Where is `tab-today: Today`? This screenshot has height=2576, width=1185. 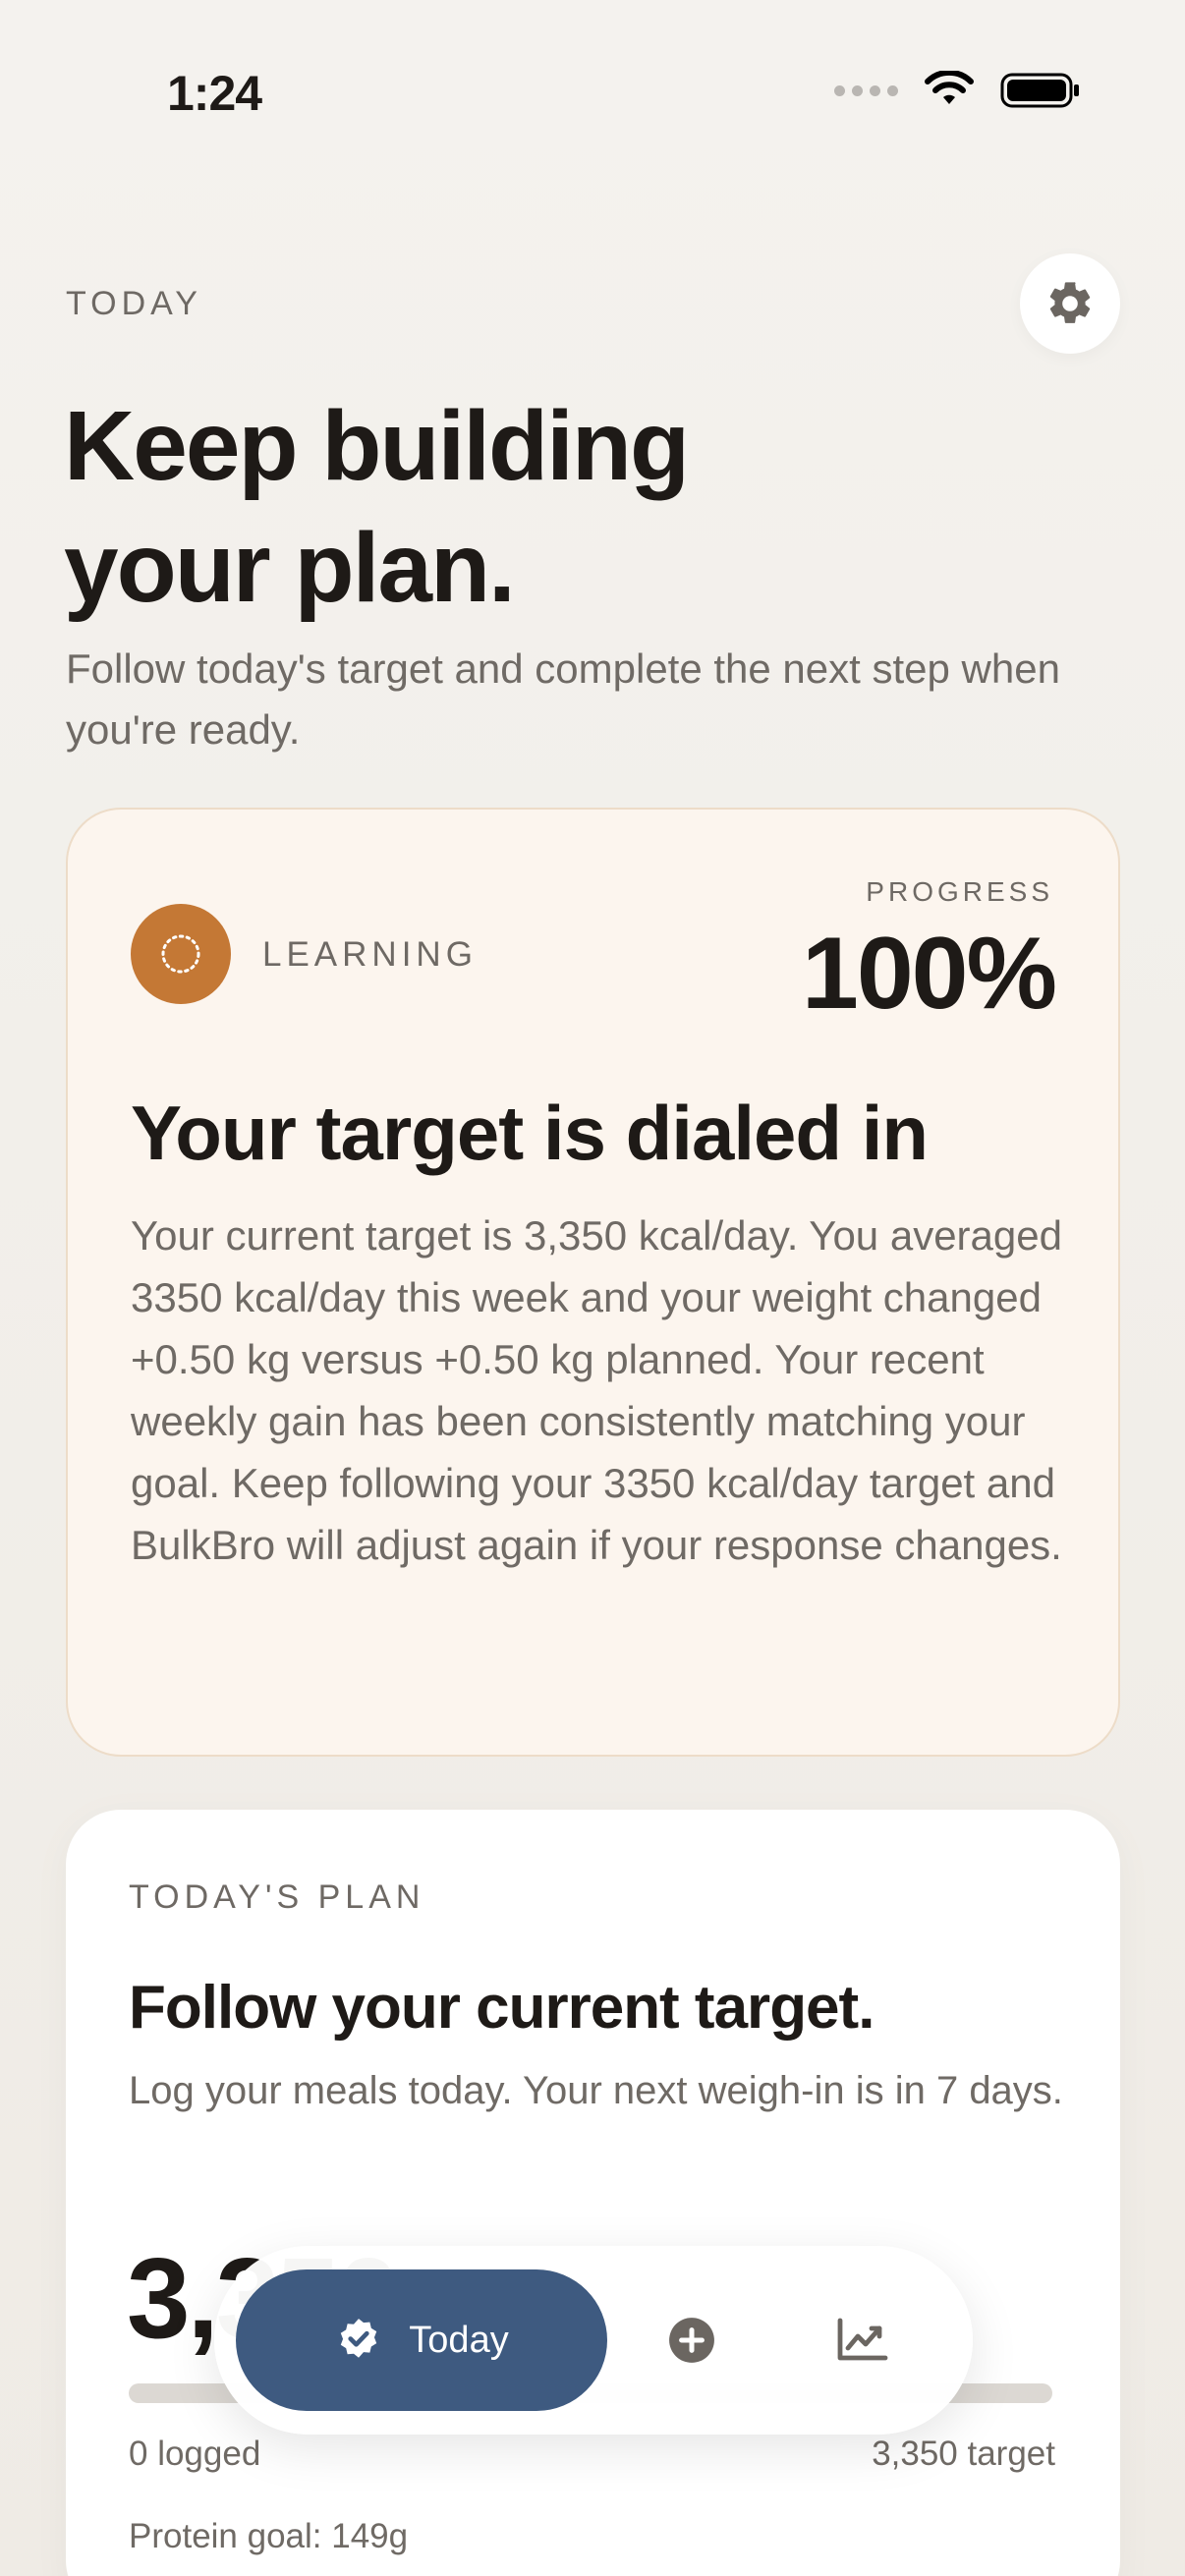
tab-today: Today is located at coordinates (422, 2340).